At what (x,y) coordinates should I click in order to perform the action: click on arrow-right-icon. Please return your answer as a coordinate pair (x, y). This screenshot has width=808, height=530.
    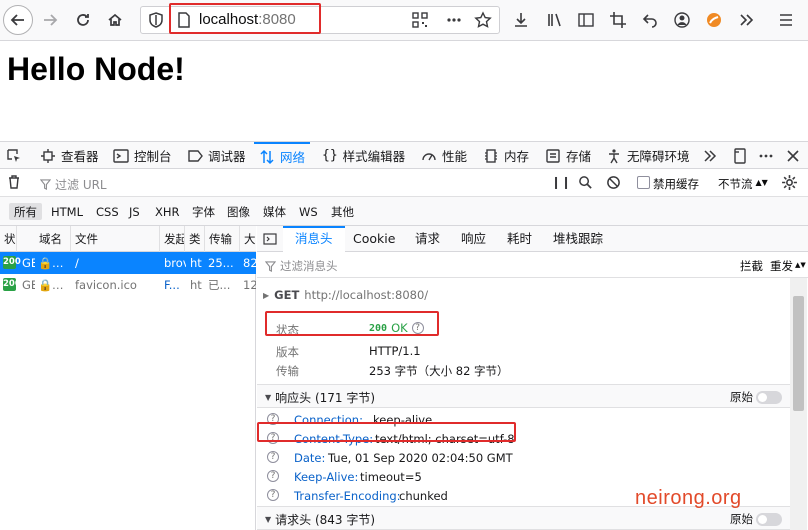
    Looking at the image, I should click on (51, 20).